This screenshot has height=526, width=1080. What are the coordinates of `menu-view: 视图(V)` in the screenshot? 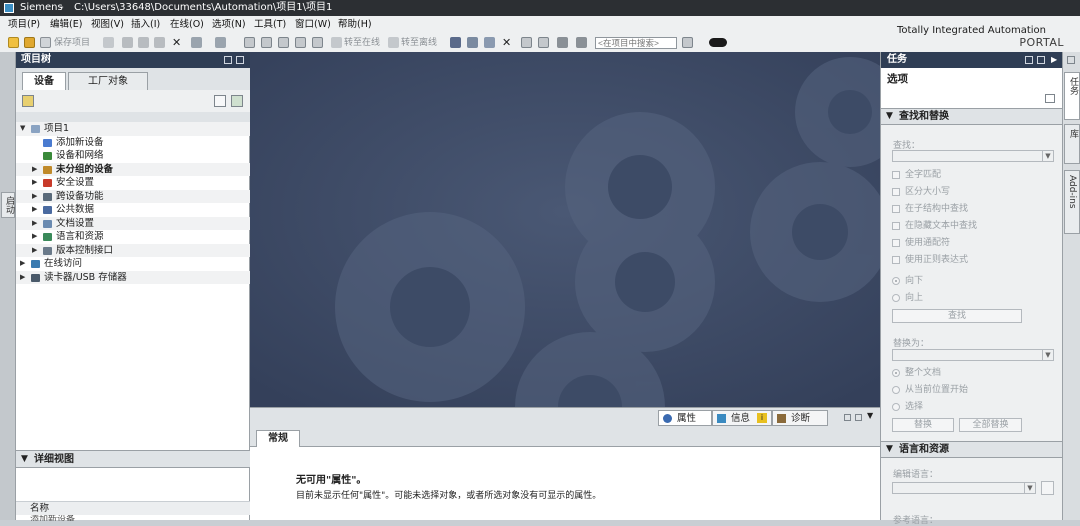 It's located at (107, 25).